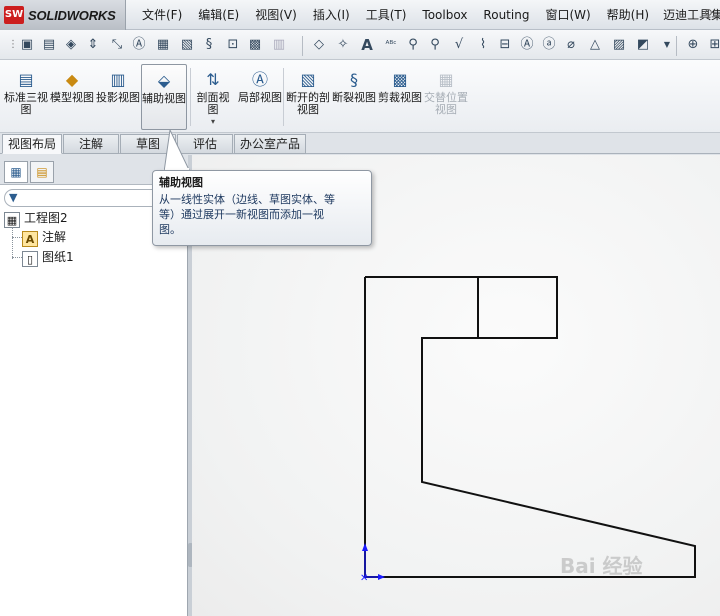 The height and width of the screenshot is (616, 720). What do you see at coordinates (42, 172) in the screenshot?
I see `property-manager-tab-icon: ▤` at bounding box center [42, 172].